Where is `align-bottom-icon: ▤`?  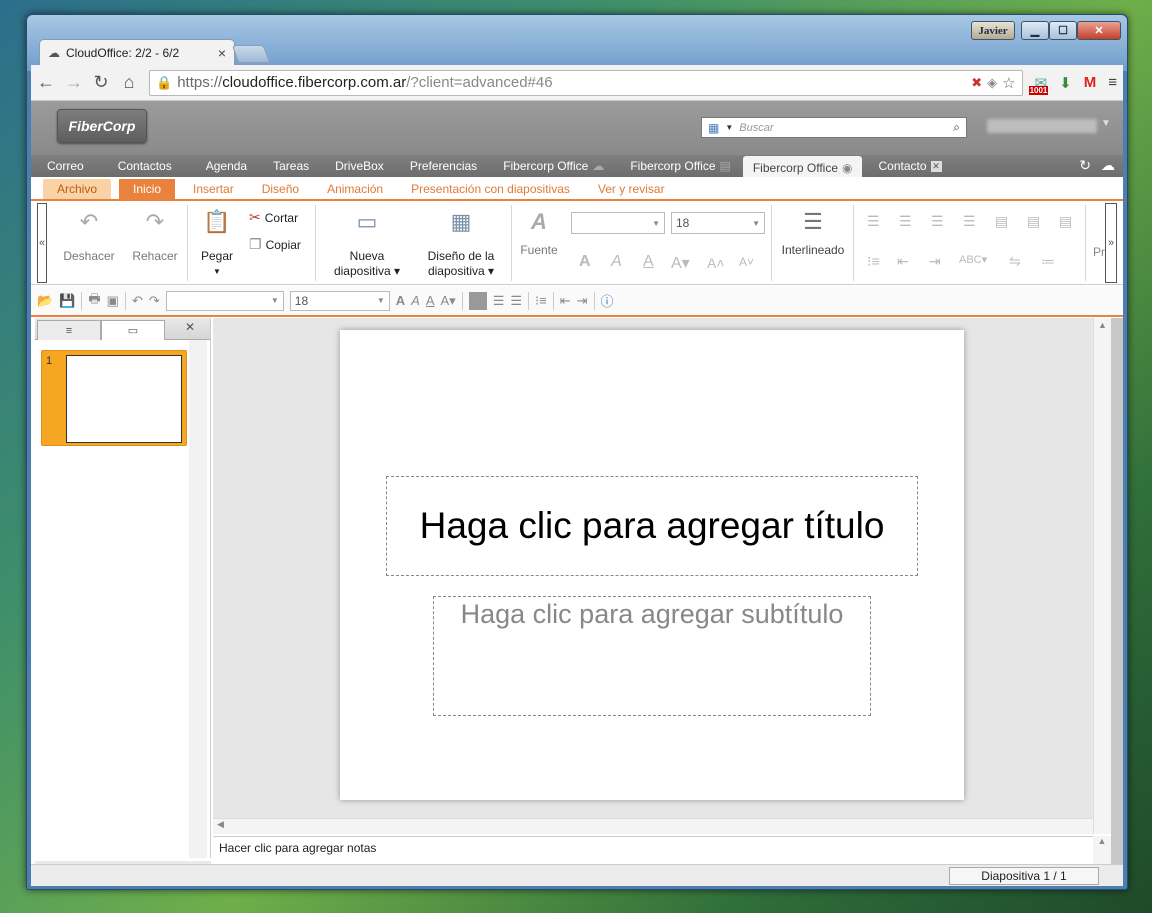
align-bottom-icon: ▤ is located at coordinates (1065, 221).